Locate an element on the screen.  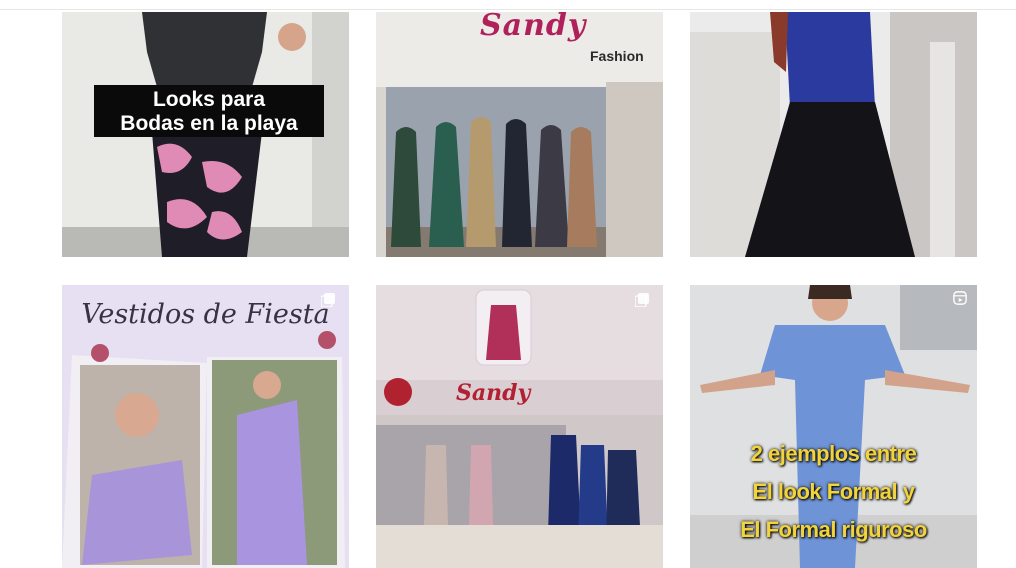
caption-line: El Formal riguroso is located at coordinates (833, 529).